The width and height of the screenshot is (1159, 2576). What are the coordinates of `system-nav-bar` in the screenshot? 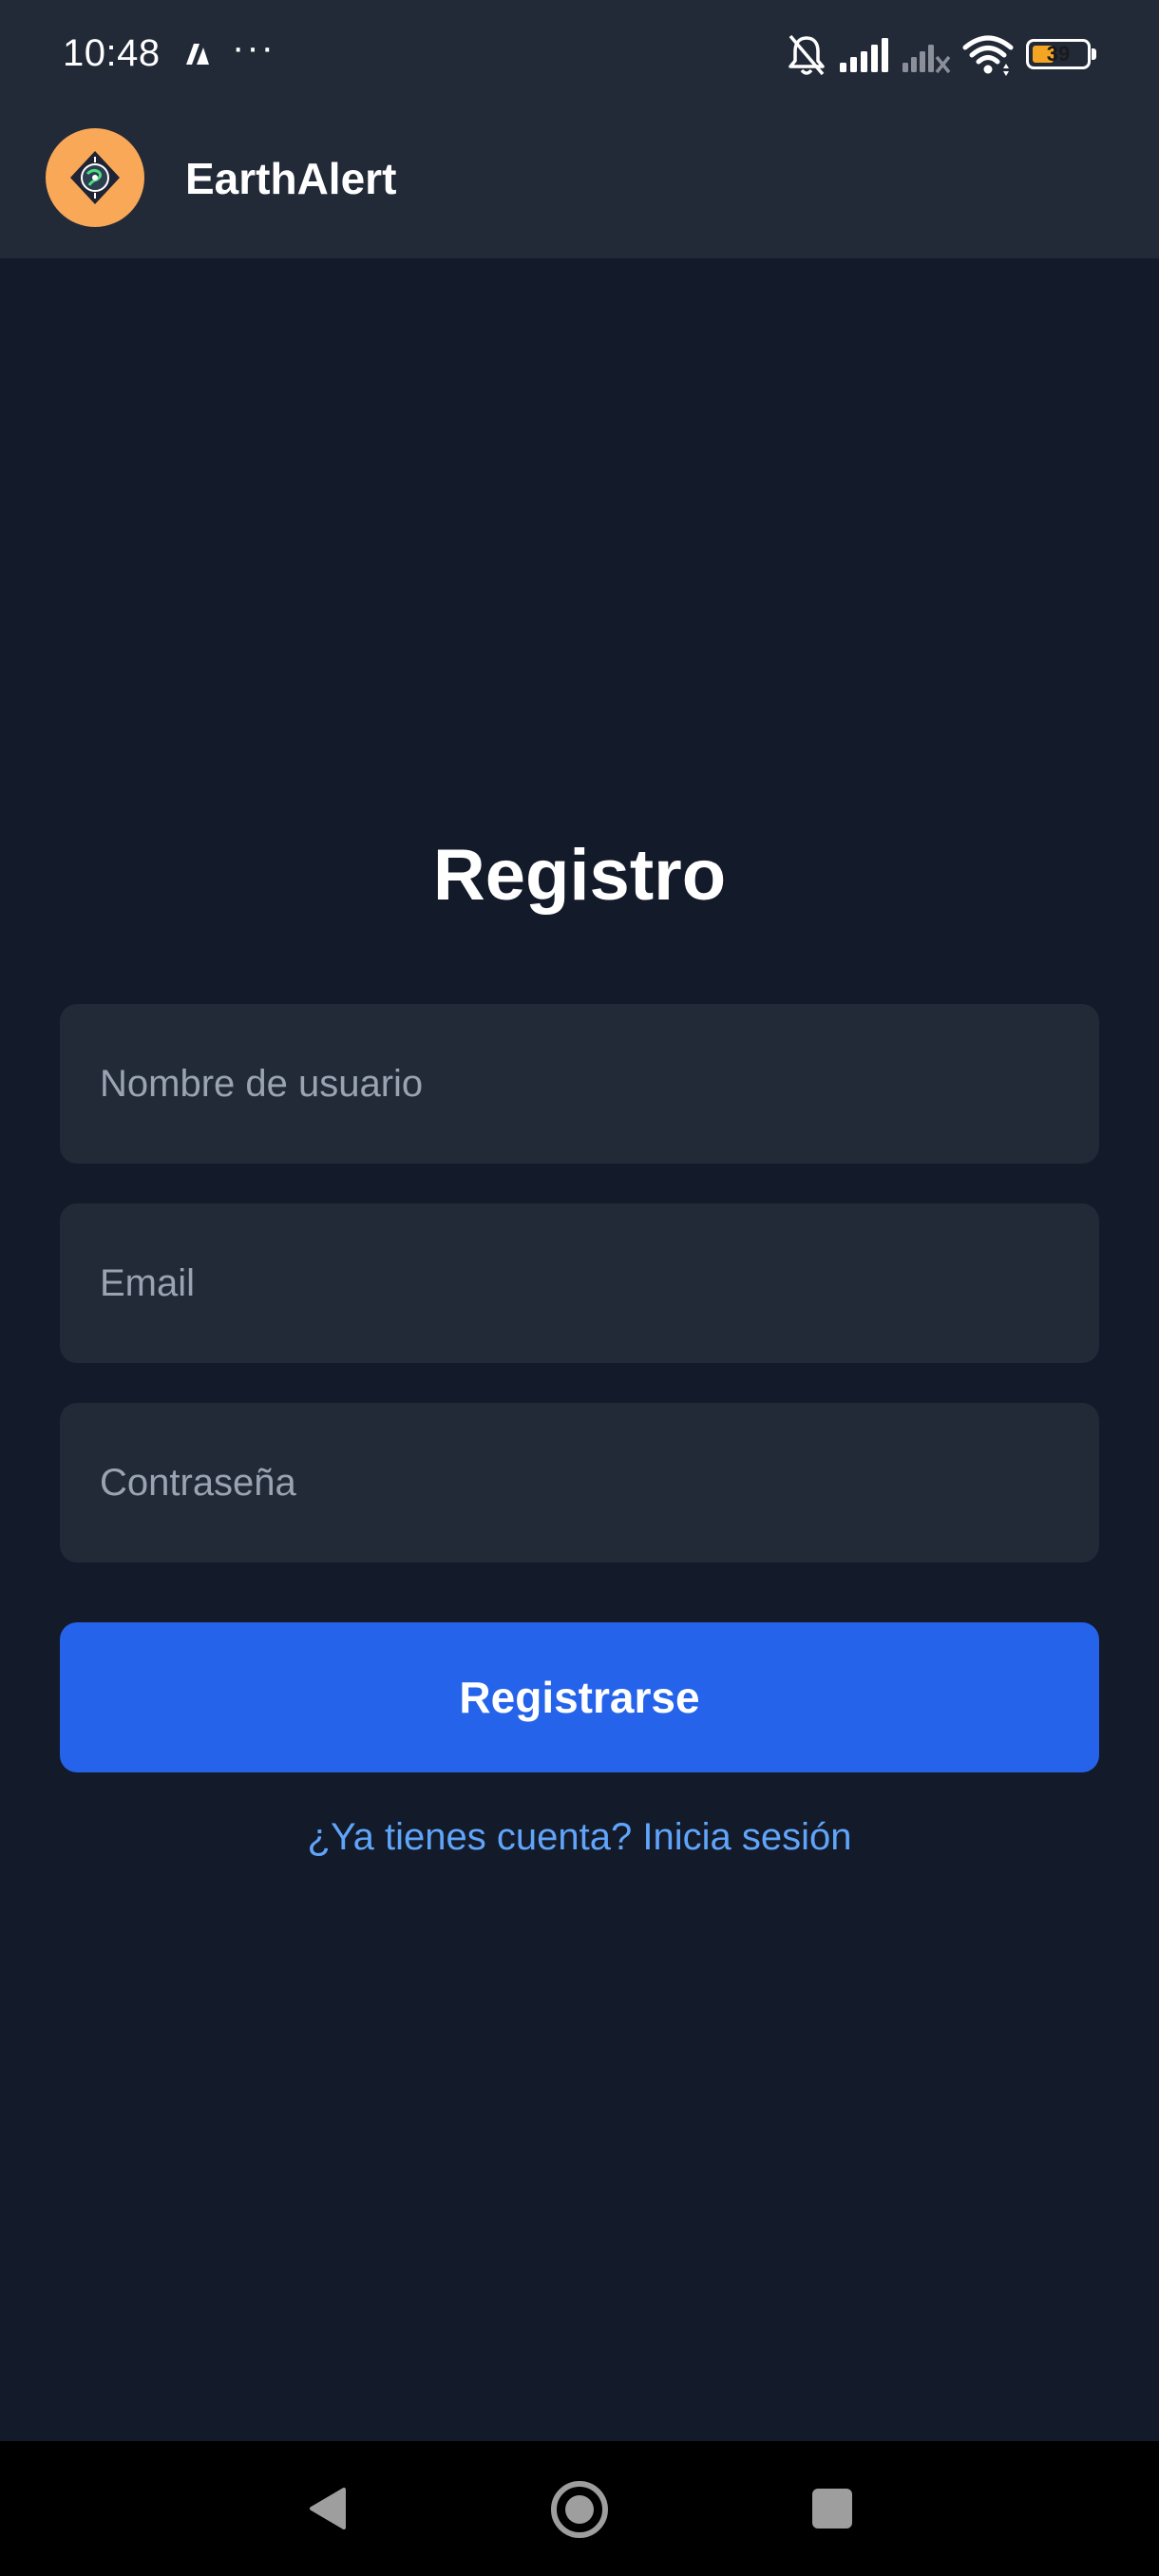 It's located at (579, 2508).